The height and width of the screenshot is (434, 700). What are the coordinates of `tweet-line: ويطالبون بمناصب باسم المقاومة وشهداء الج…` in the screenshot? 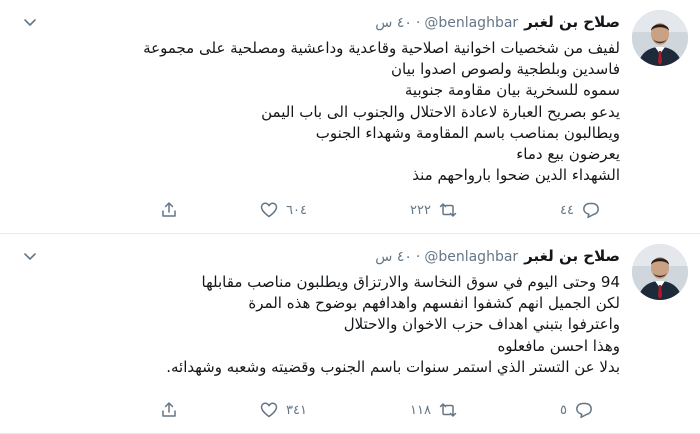 It's located at (467, 132).